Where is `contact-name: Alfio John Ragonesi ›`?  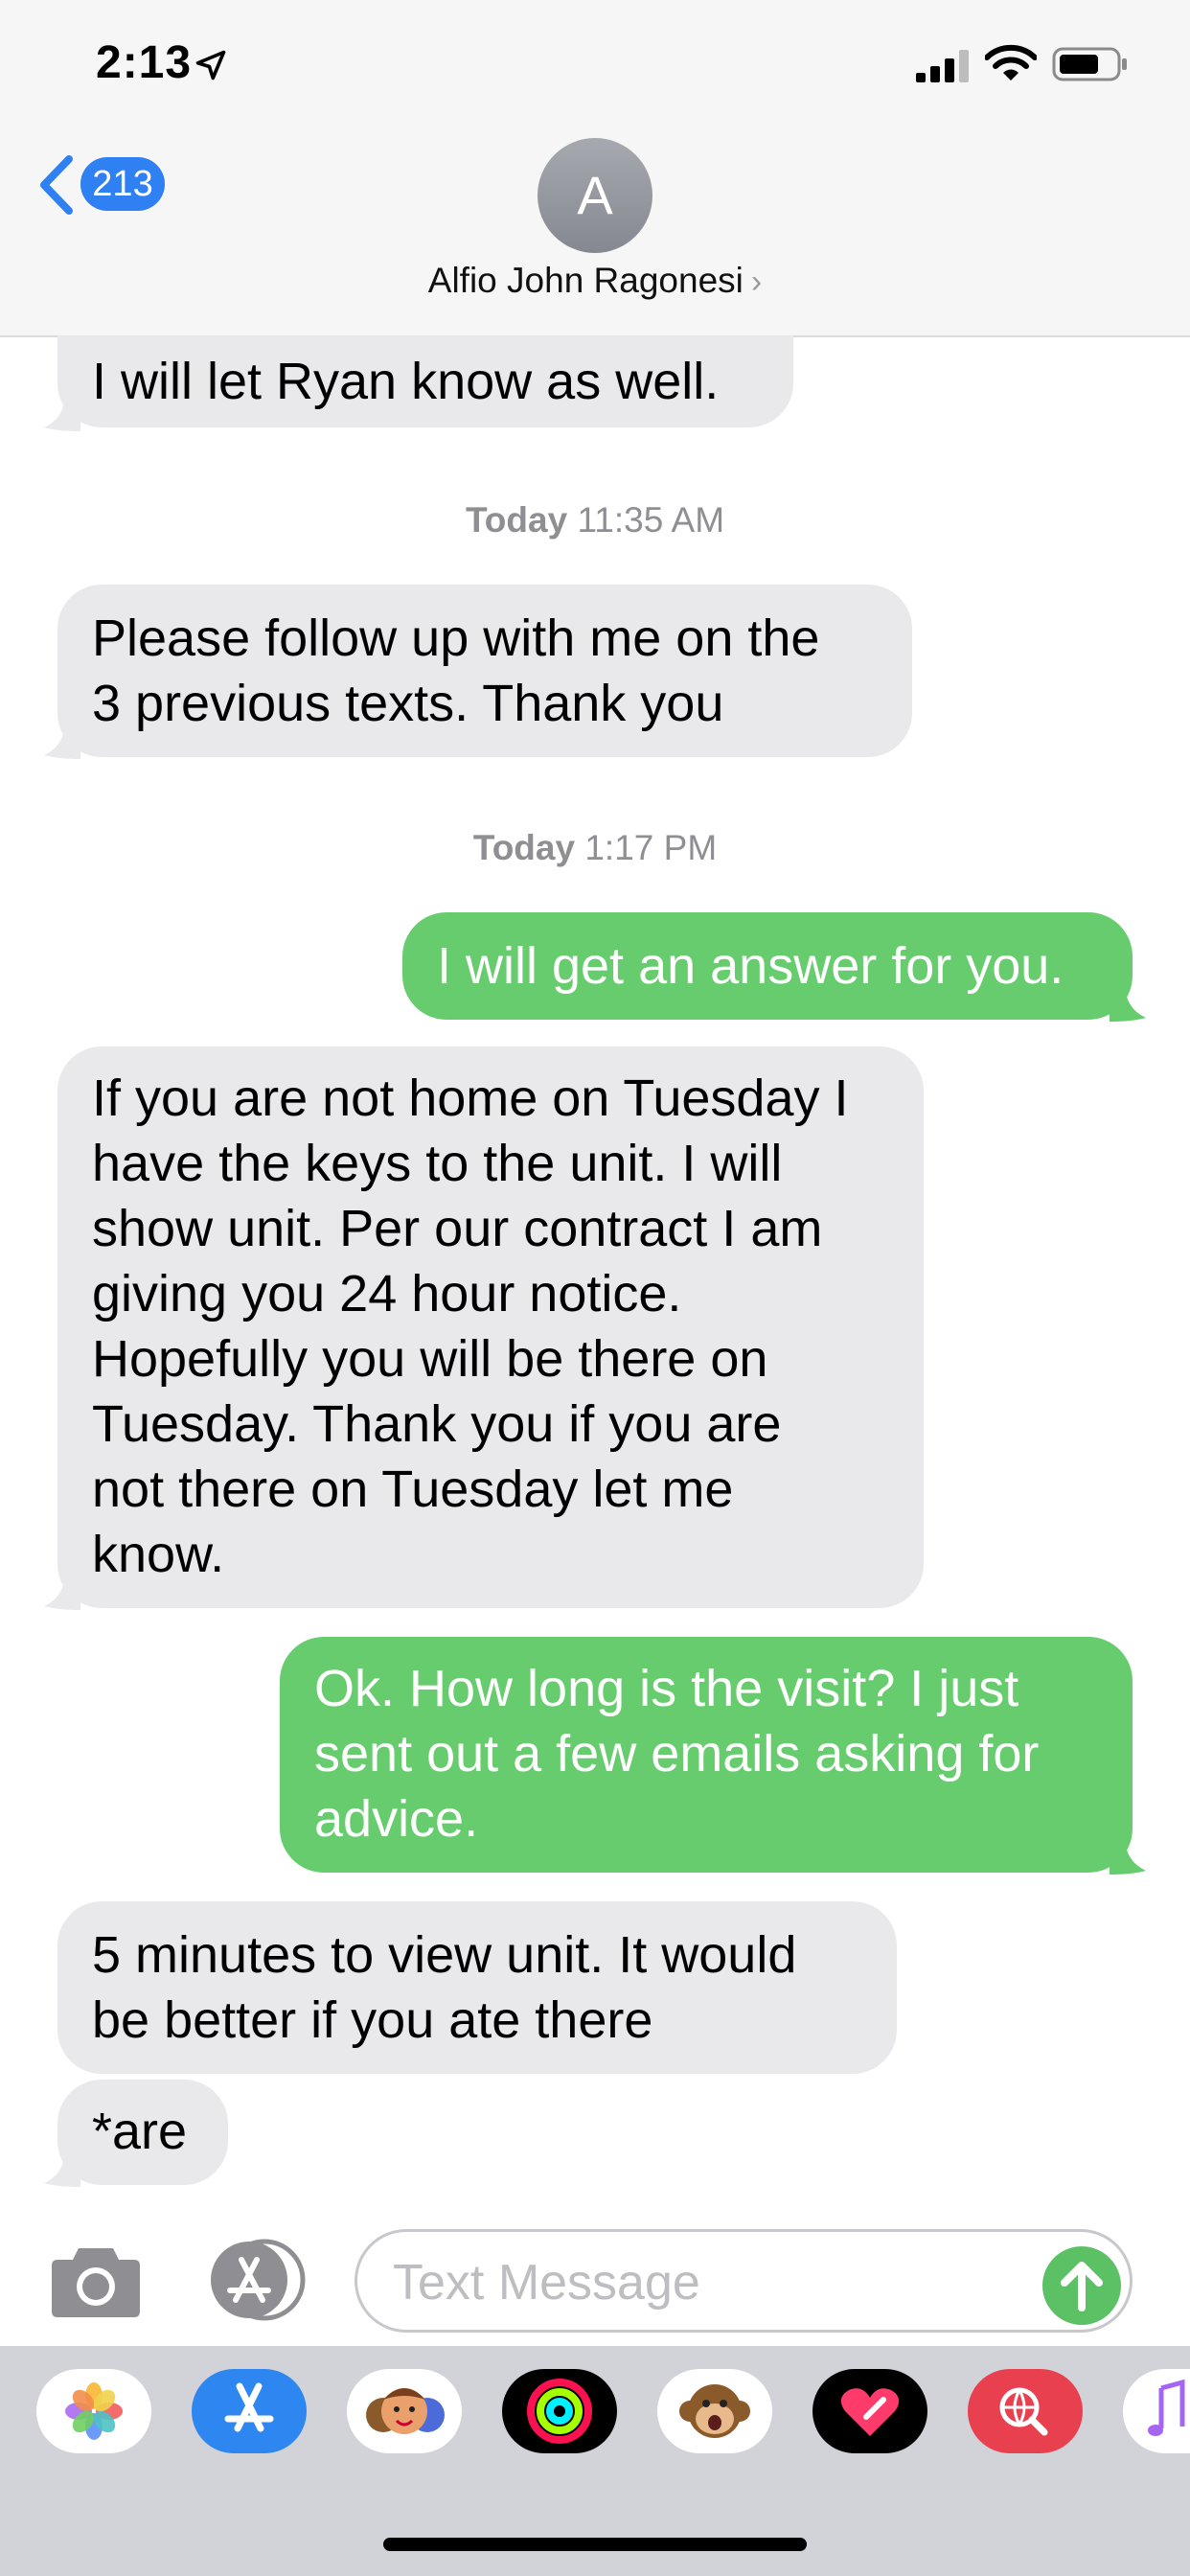
contact-name: Alfio John Ragonesi › is located at coordinates (595, 281).